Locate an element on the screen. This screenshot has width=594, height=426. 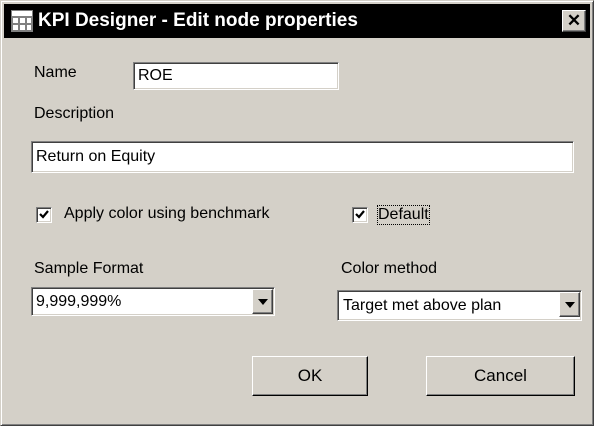
window-title: KPI Designer - Edit node properties is located at coordinates (198, 20).